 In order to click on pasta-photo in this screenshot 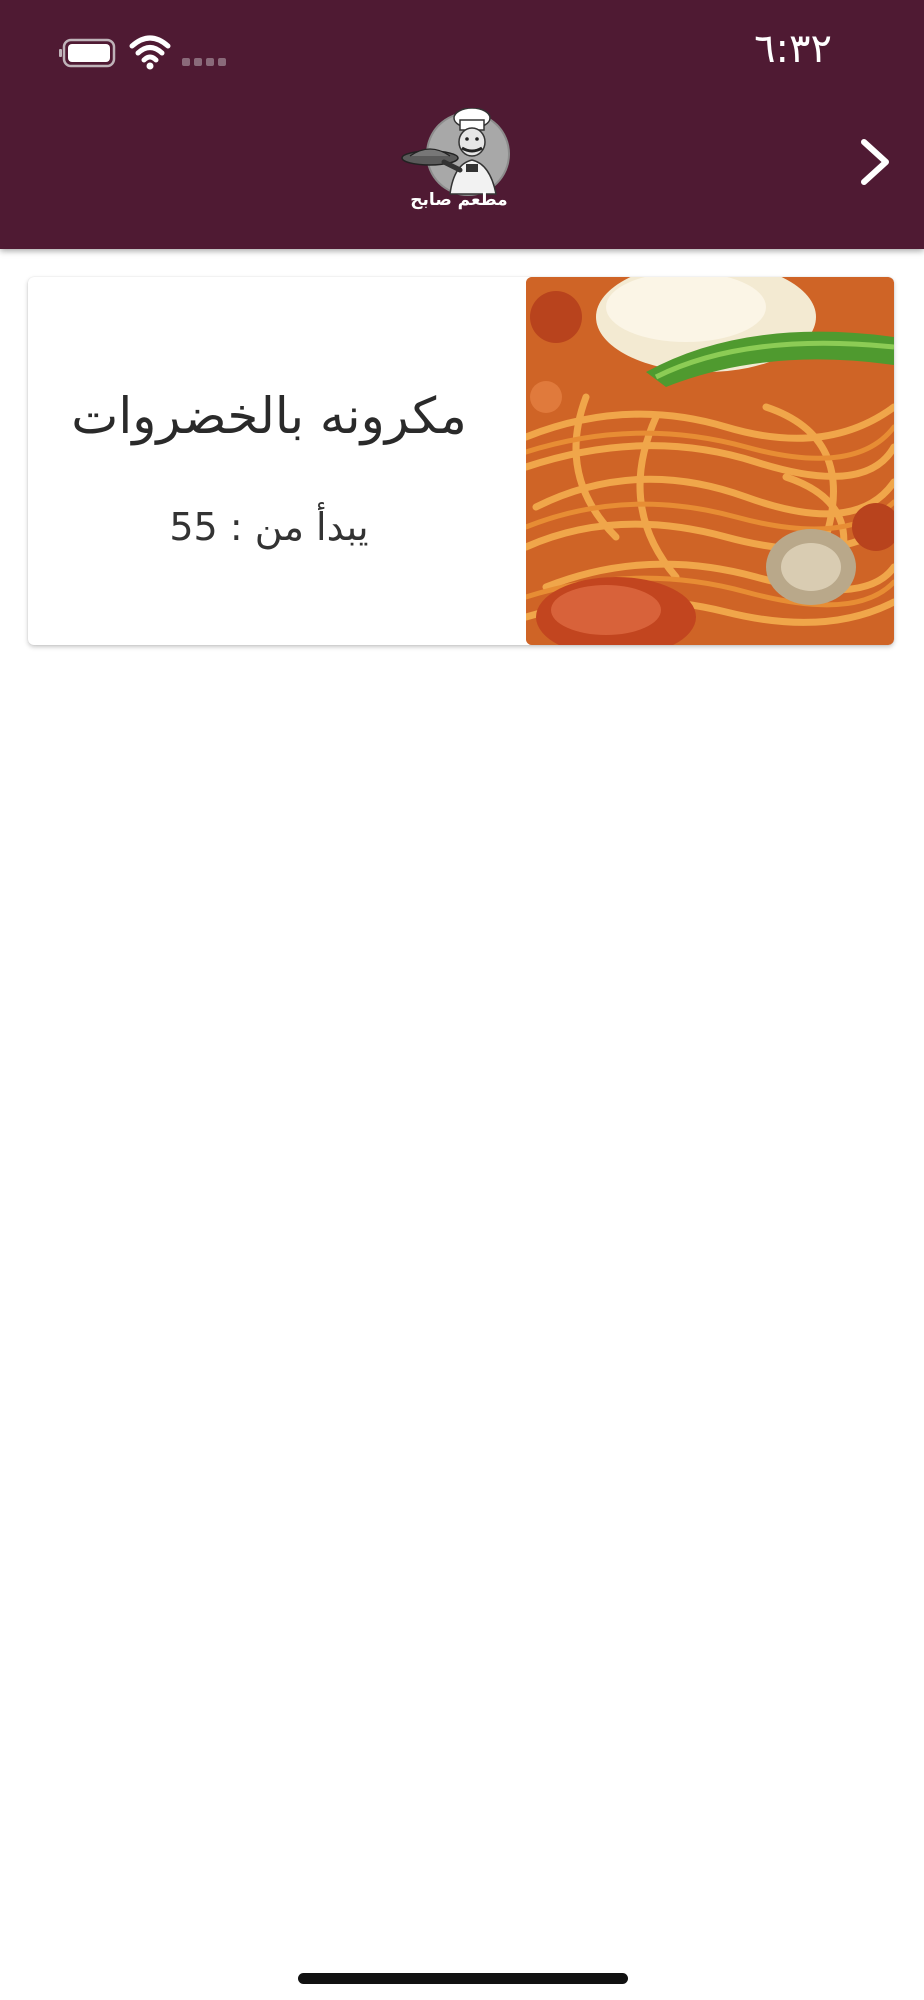, I will do `click(710, 461)`.